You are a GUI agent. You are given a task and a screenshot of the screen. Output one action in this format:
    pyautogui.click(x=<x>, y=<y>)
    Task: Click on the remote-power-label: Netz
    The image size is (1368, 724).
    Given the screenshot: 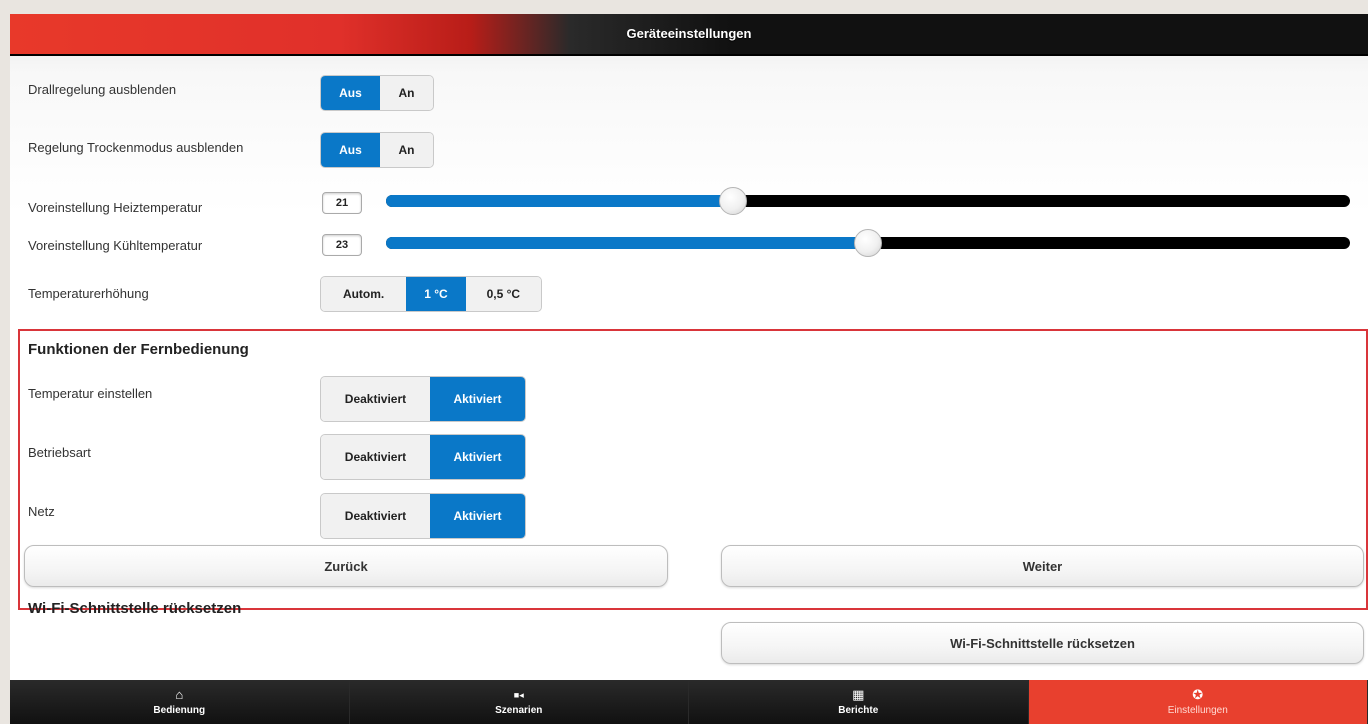 What is the action you would take?
    pyautogui.click(x=41, y=511)
    